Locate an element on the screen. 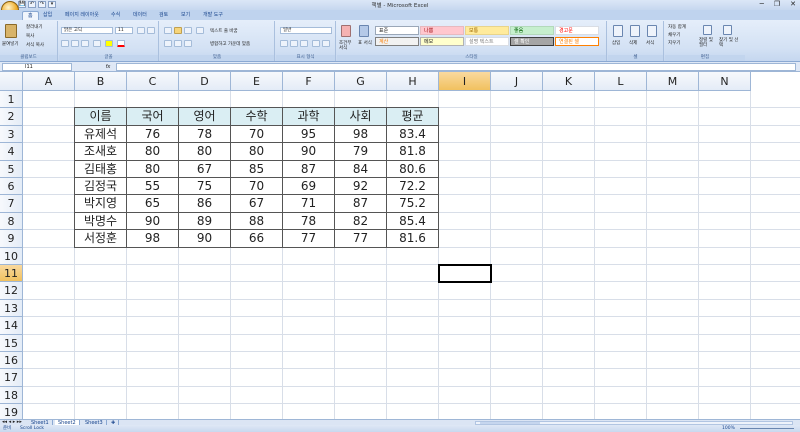 This screenshot has height=432, width=800. table-cell: 김태홍 is located at coordinates (100, 168).